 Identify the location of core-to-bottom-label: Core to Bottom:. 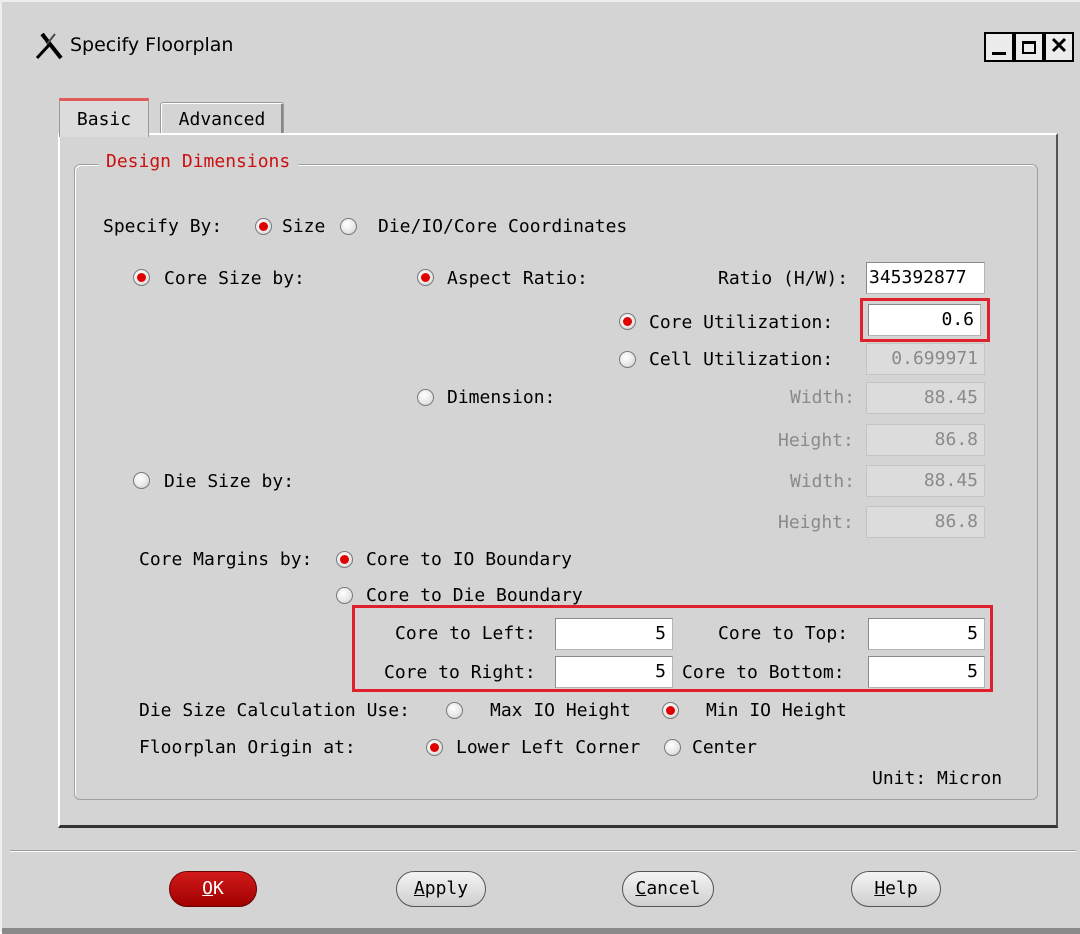
(763, 672).